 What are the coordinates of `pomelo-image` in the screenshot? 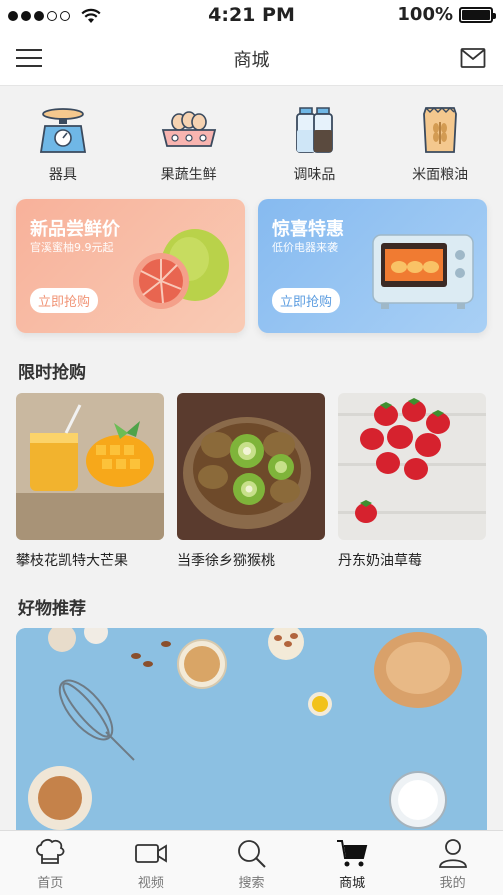 It's located at (181, 269).